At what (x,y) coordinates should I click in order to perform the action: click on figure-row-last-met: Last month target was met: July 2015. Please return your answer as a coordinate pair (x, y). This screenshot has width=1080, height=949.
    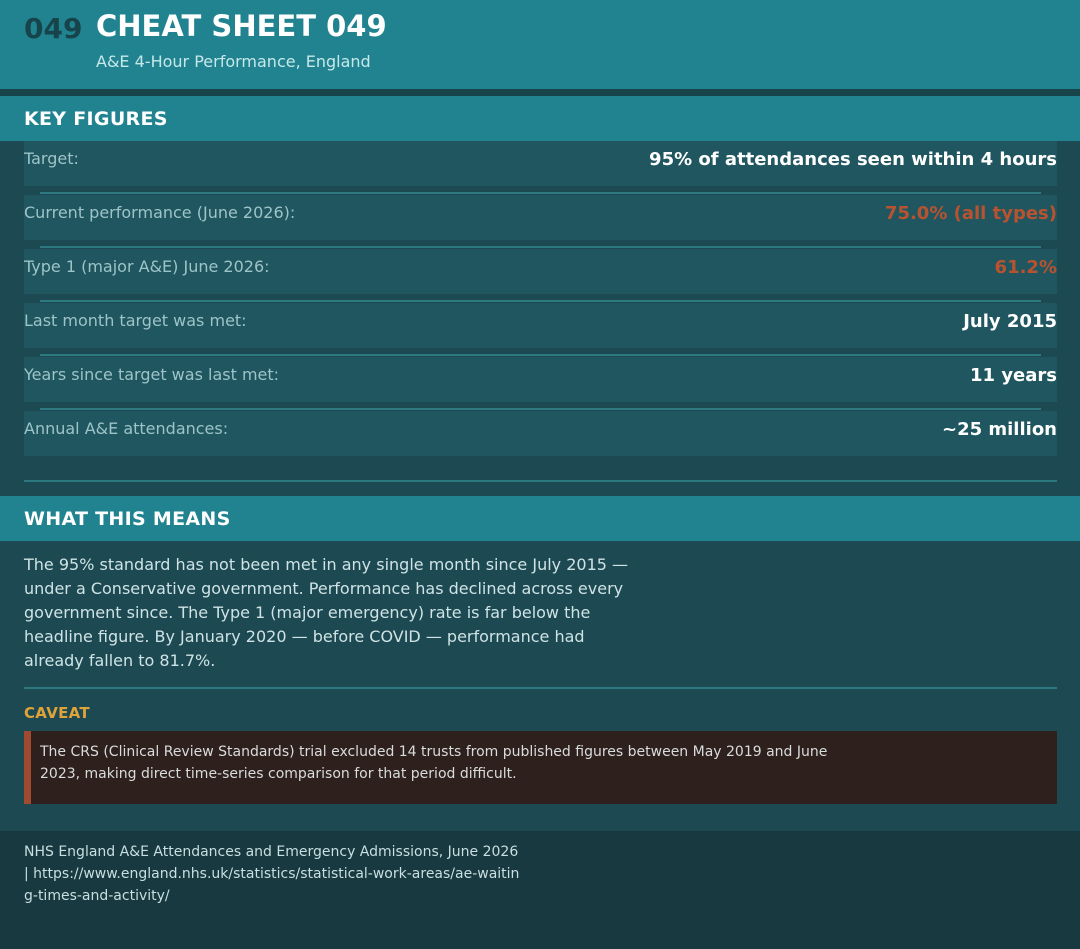
    Looking at the image, I should click on (540, 325).